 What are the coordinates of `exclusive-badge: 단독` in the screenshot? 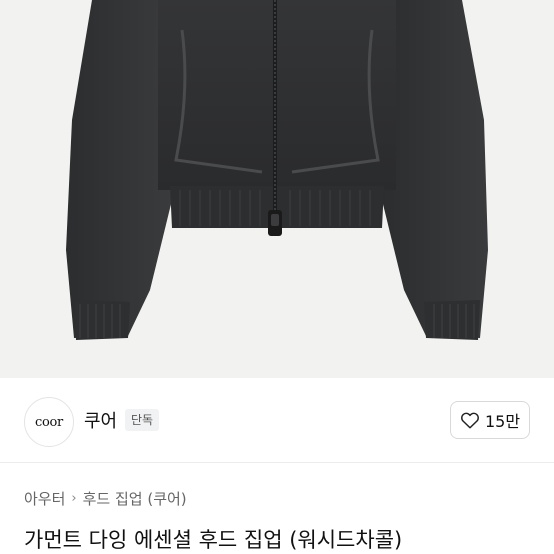 It's located at (142, 420).